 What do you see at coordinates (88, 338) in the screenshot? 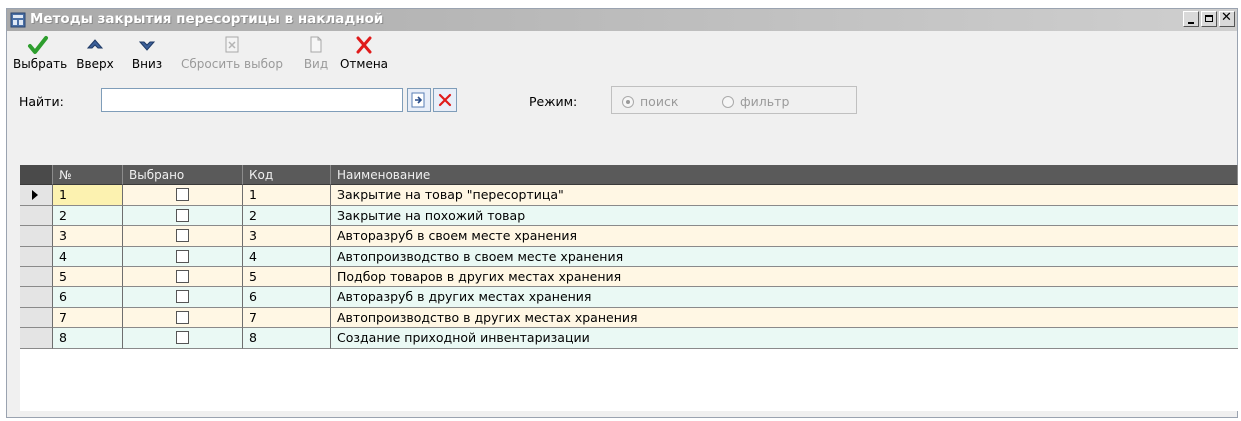
I see `cell-number: 8` at bounding box center [88, 338].